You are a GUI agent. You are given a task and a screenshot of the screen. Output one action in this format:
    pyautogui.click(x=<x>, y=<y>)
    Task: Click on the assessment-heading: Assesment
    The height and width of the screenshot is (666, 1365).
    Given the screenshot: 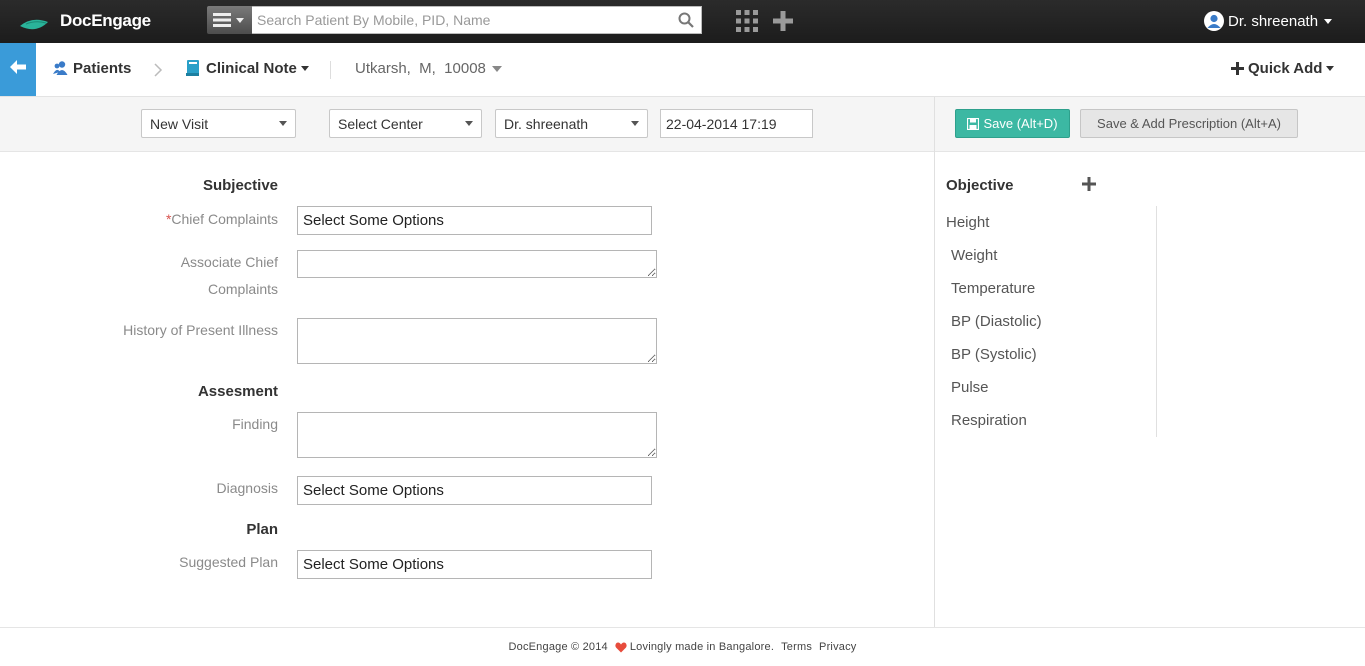 What is the action you would take?
    pyautogui.click(x=237, y=391)
    